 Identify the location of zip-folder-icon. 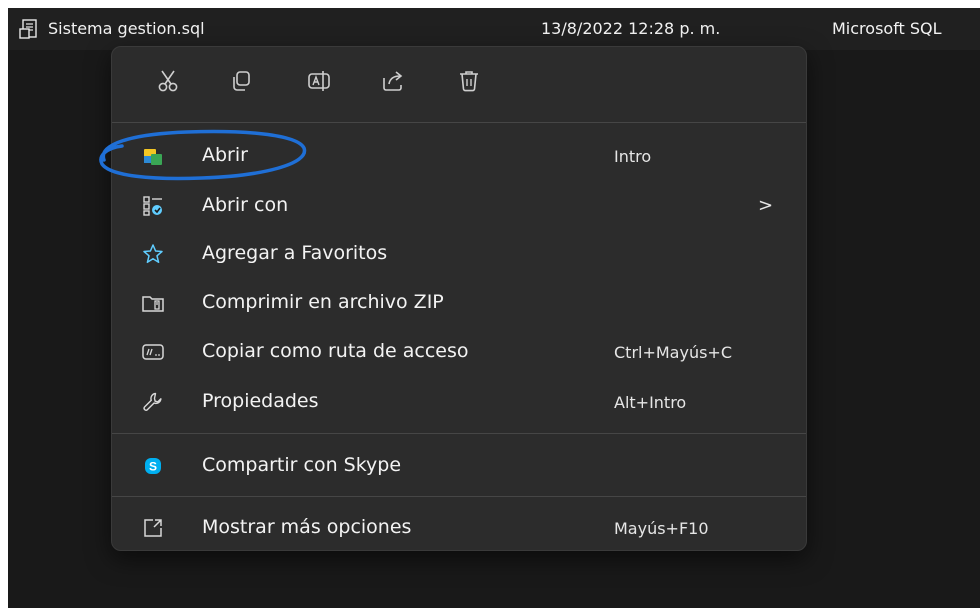
(153, 303).